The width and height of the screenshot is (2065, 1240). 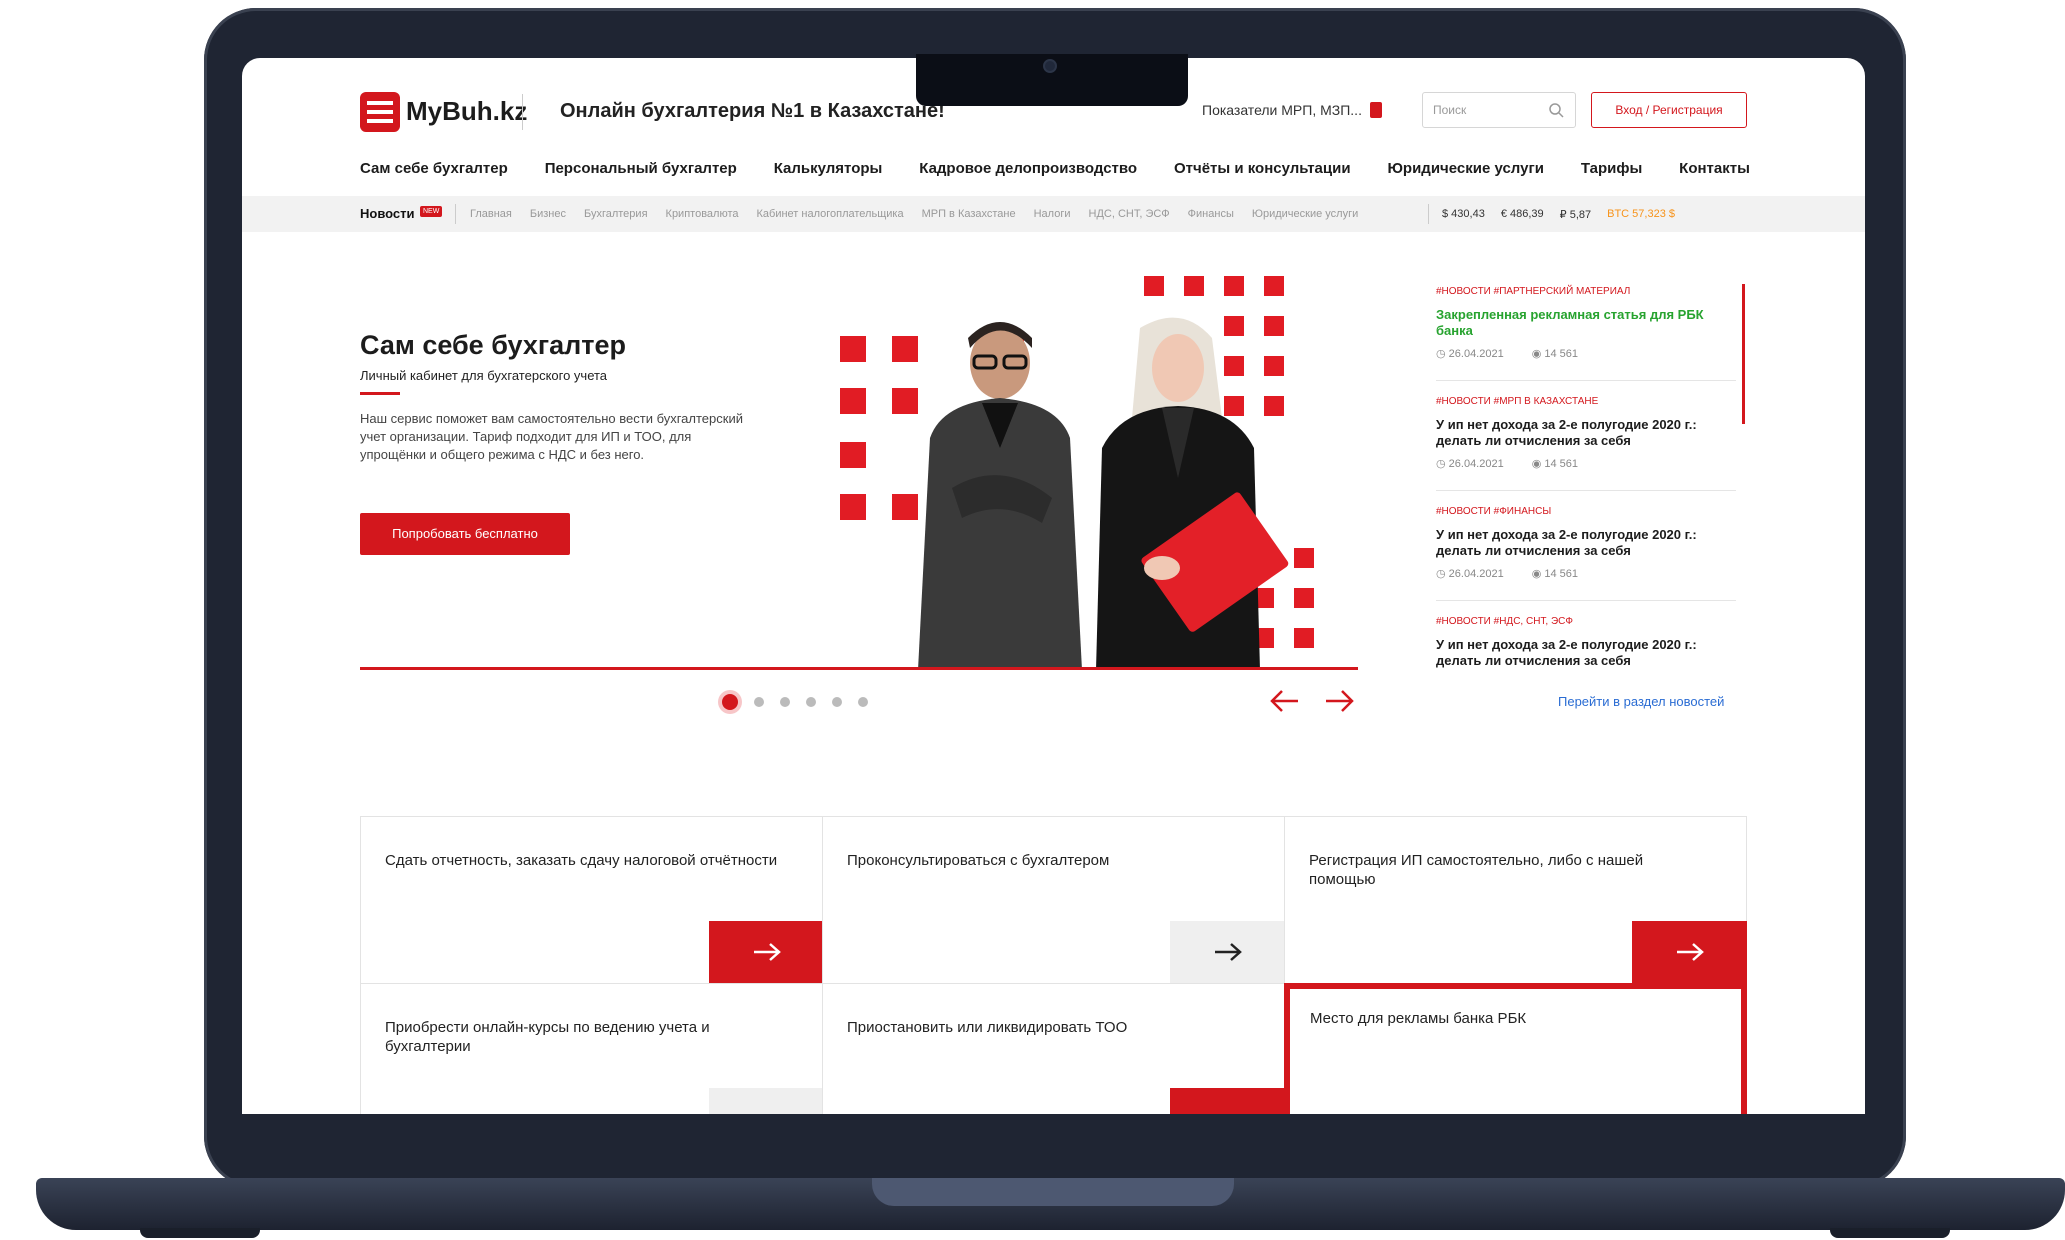 I want to click on nav-item-tariffs: Тарифы, so click(x=1611, y=168).